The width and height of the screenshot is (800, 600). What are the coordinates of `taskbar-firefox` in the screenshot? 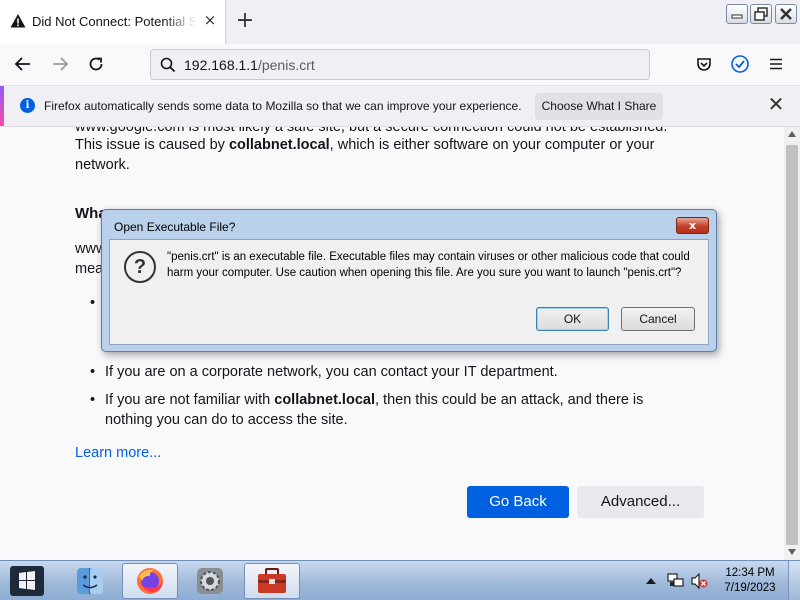 It's located at (150, 581).